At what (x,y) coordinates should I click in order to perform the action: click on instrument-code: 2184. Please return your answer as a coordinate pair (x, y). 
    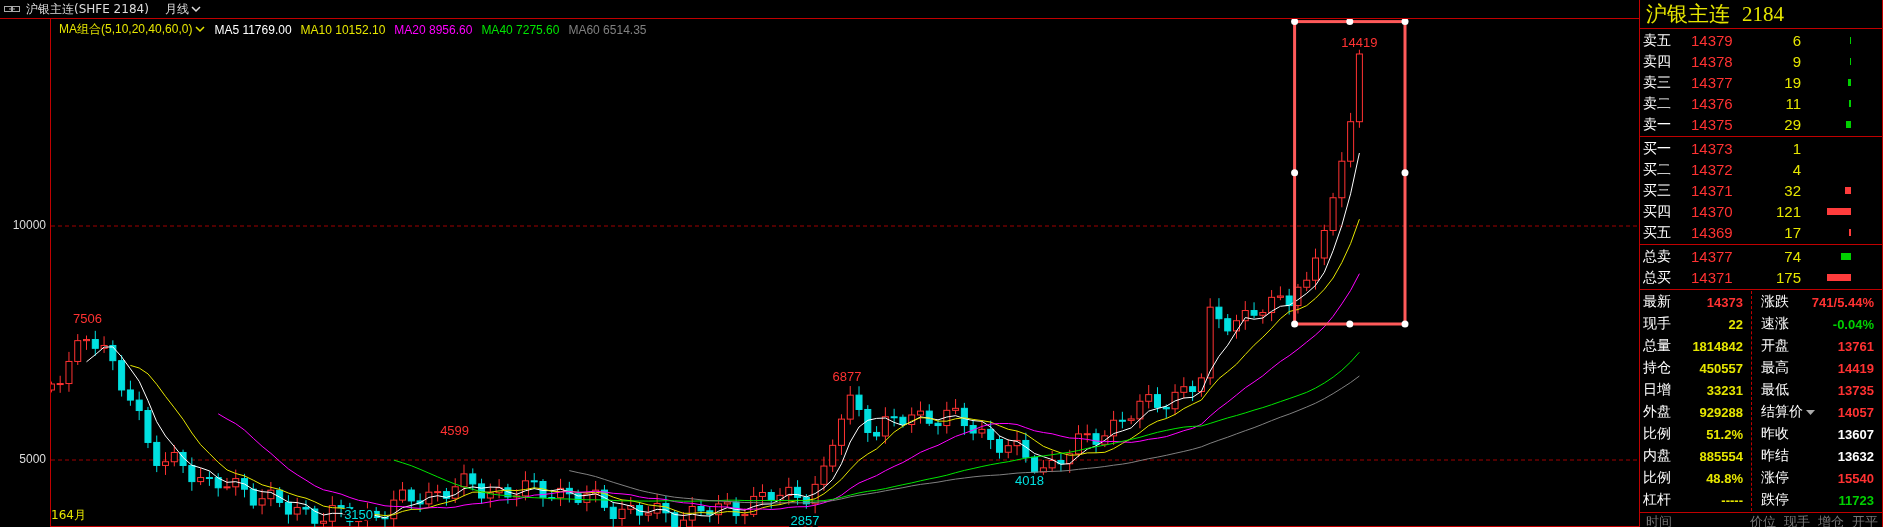
    Looking at the image, I should click on (1763, 14).